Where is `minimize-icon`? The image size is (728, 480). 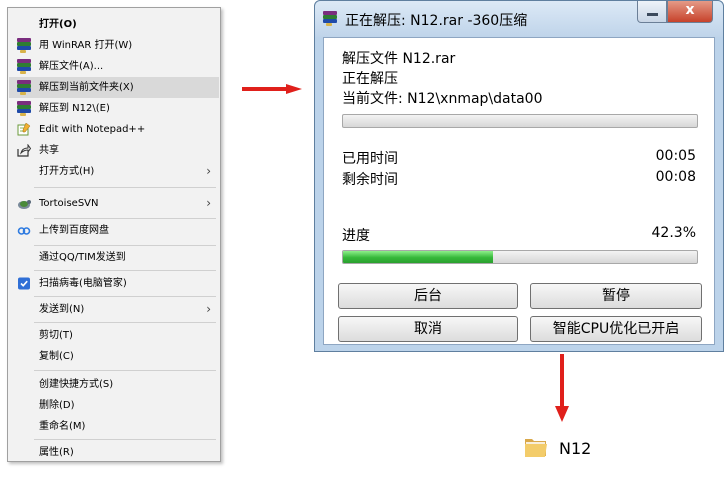 minimize-icon is located at coordinates (652, 14).